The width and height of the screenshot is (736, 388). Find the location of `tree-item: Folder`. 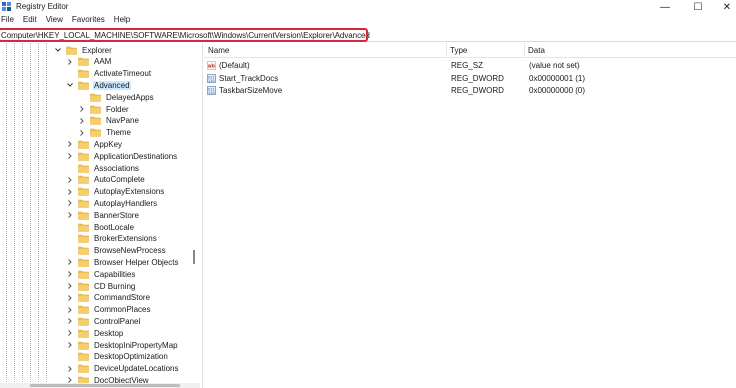

tree-item: Folder is located at coordinates (104, 109).